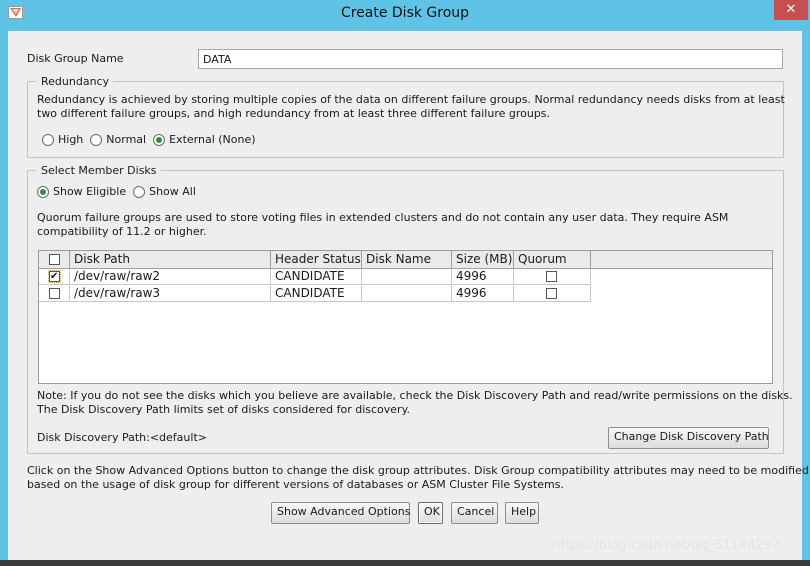 This screenshot has height=566, width=810. I want to click on disk-path-cell: /dev/raw/raw2, so click(170, 277).